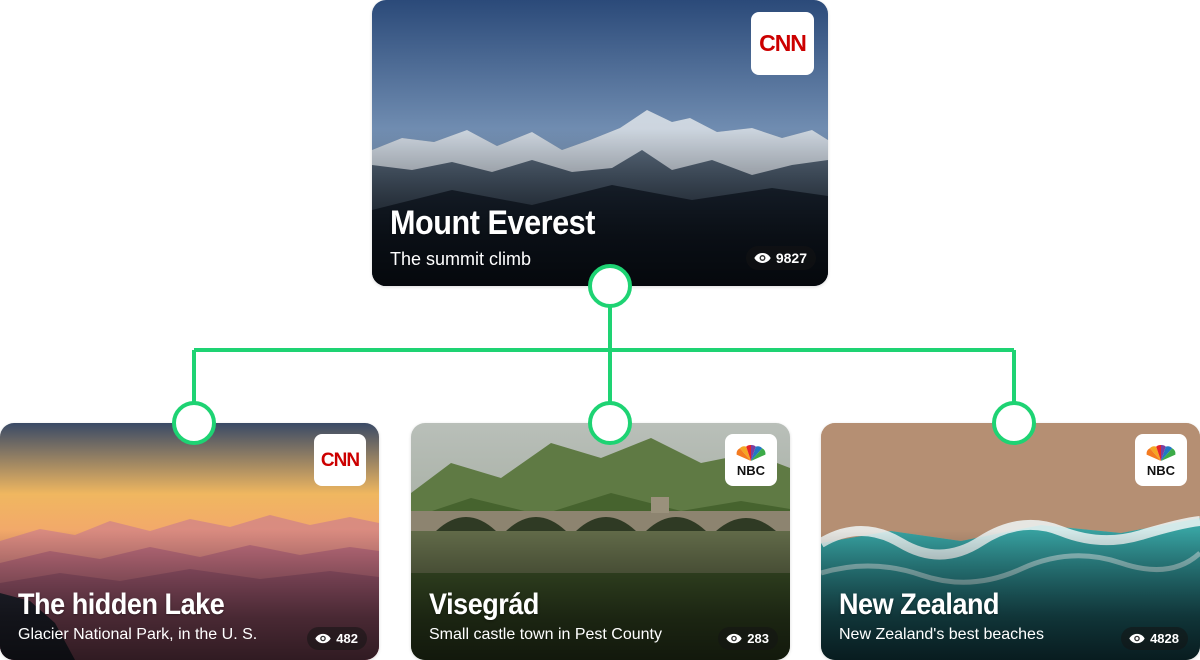  I want to click on view-count-badge: 4828, so click(1154, 638).